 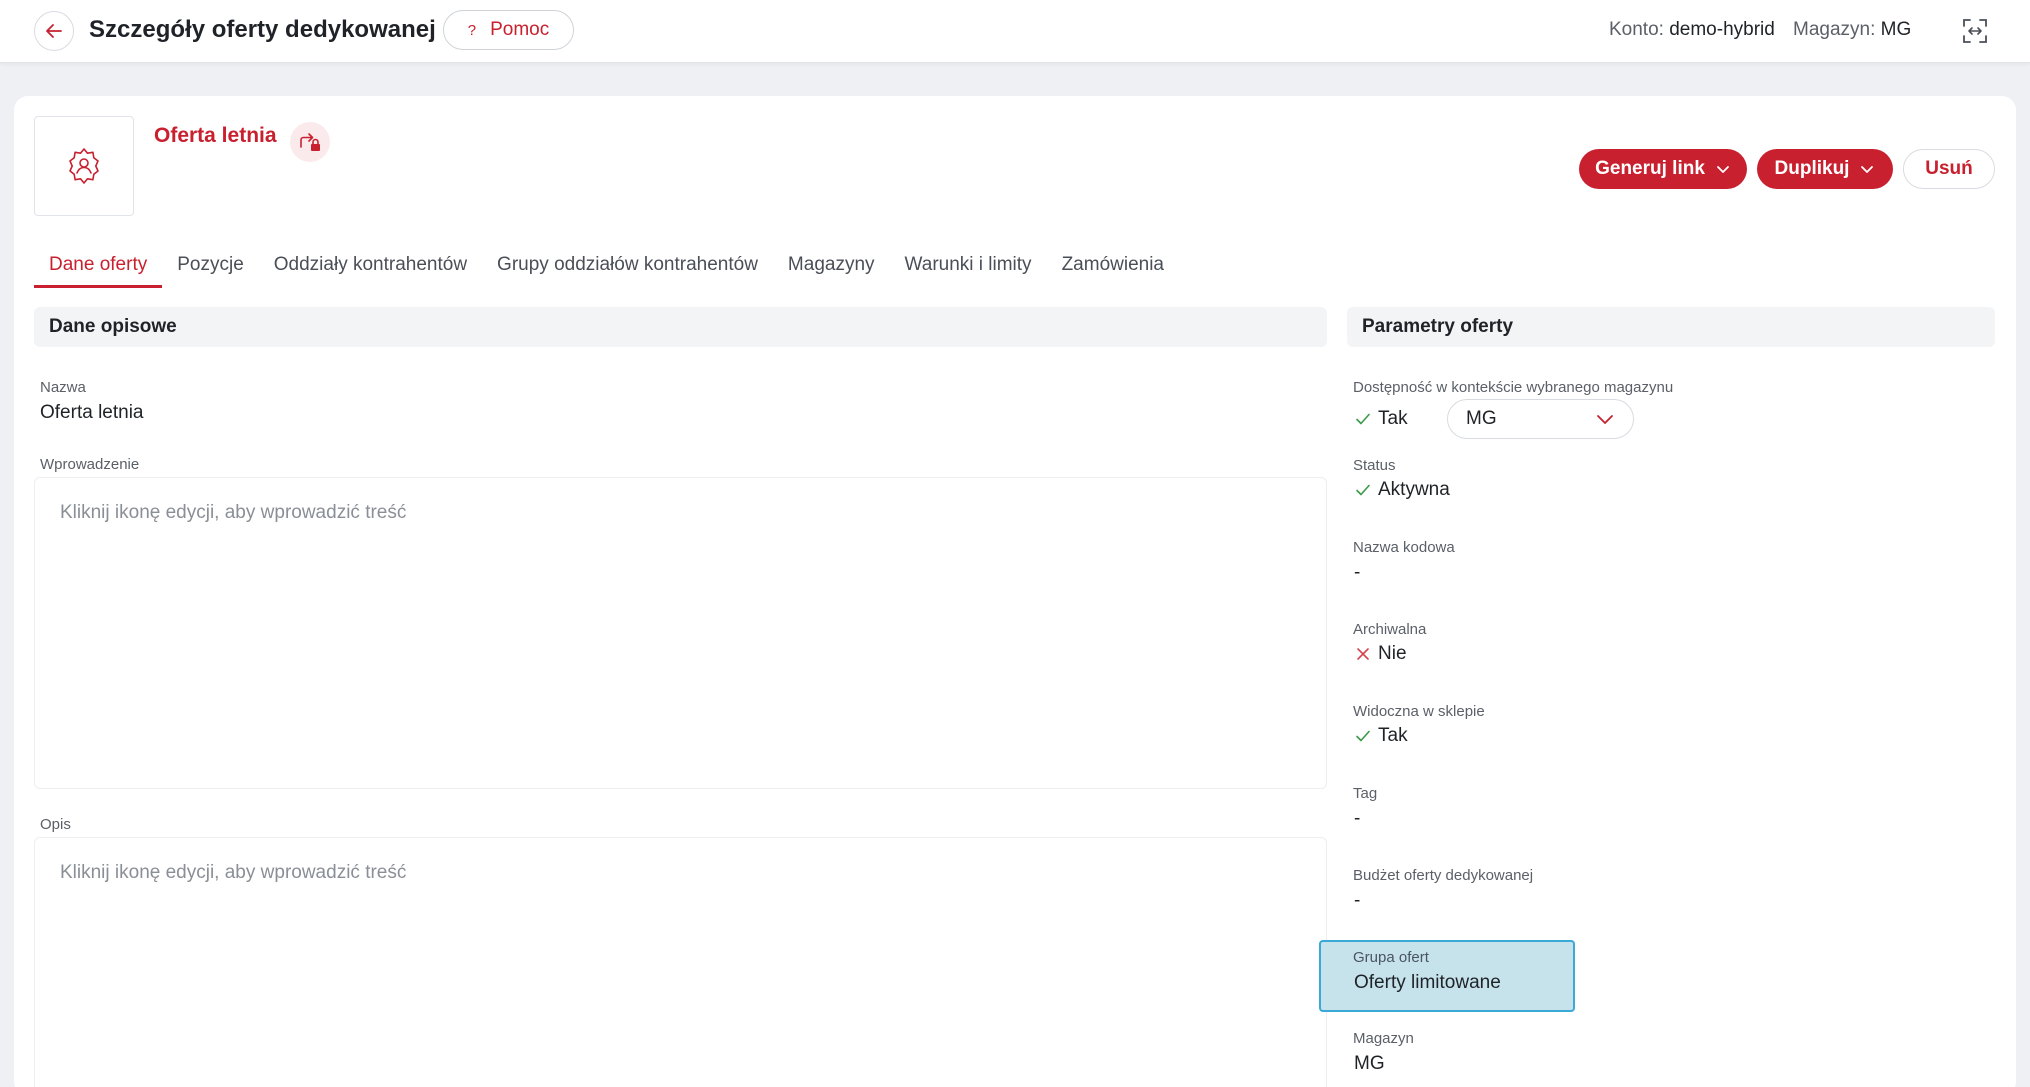 I want to click on dedicated-offer-icon, so click(x=84, y=166).